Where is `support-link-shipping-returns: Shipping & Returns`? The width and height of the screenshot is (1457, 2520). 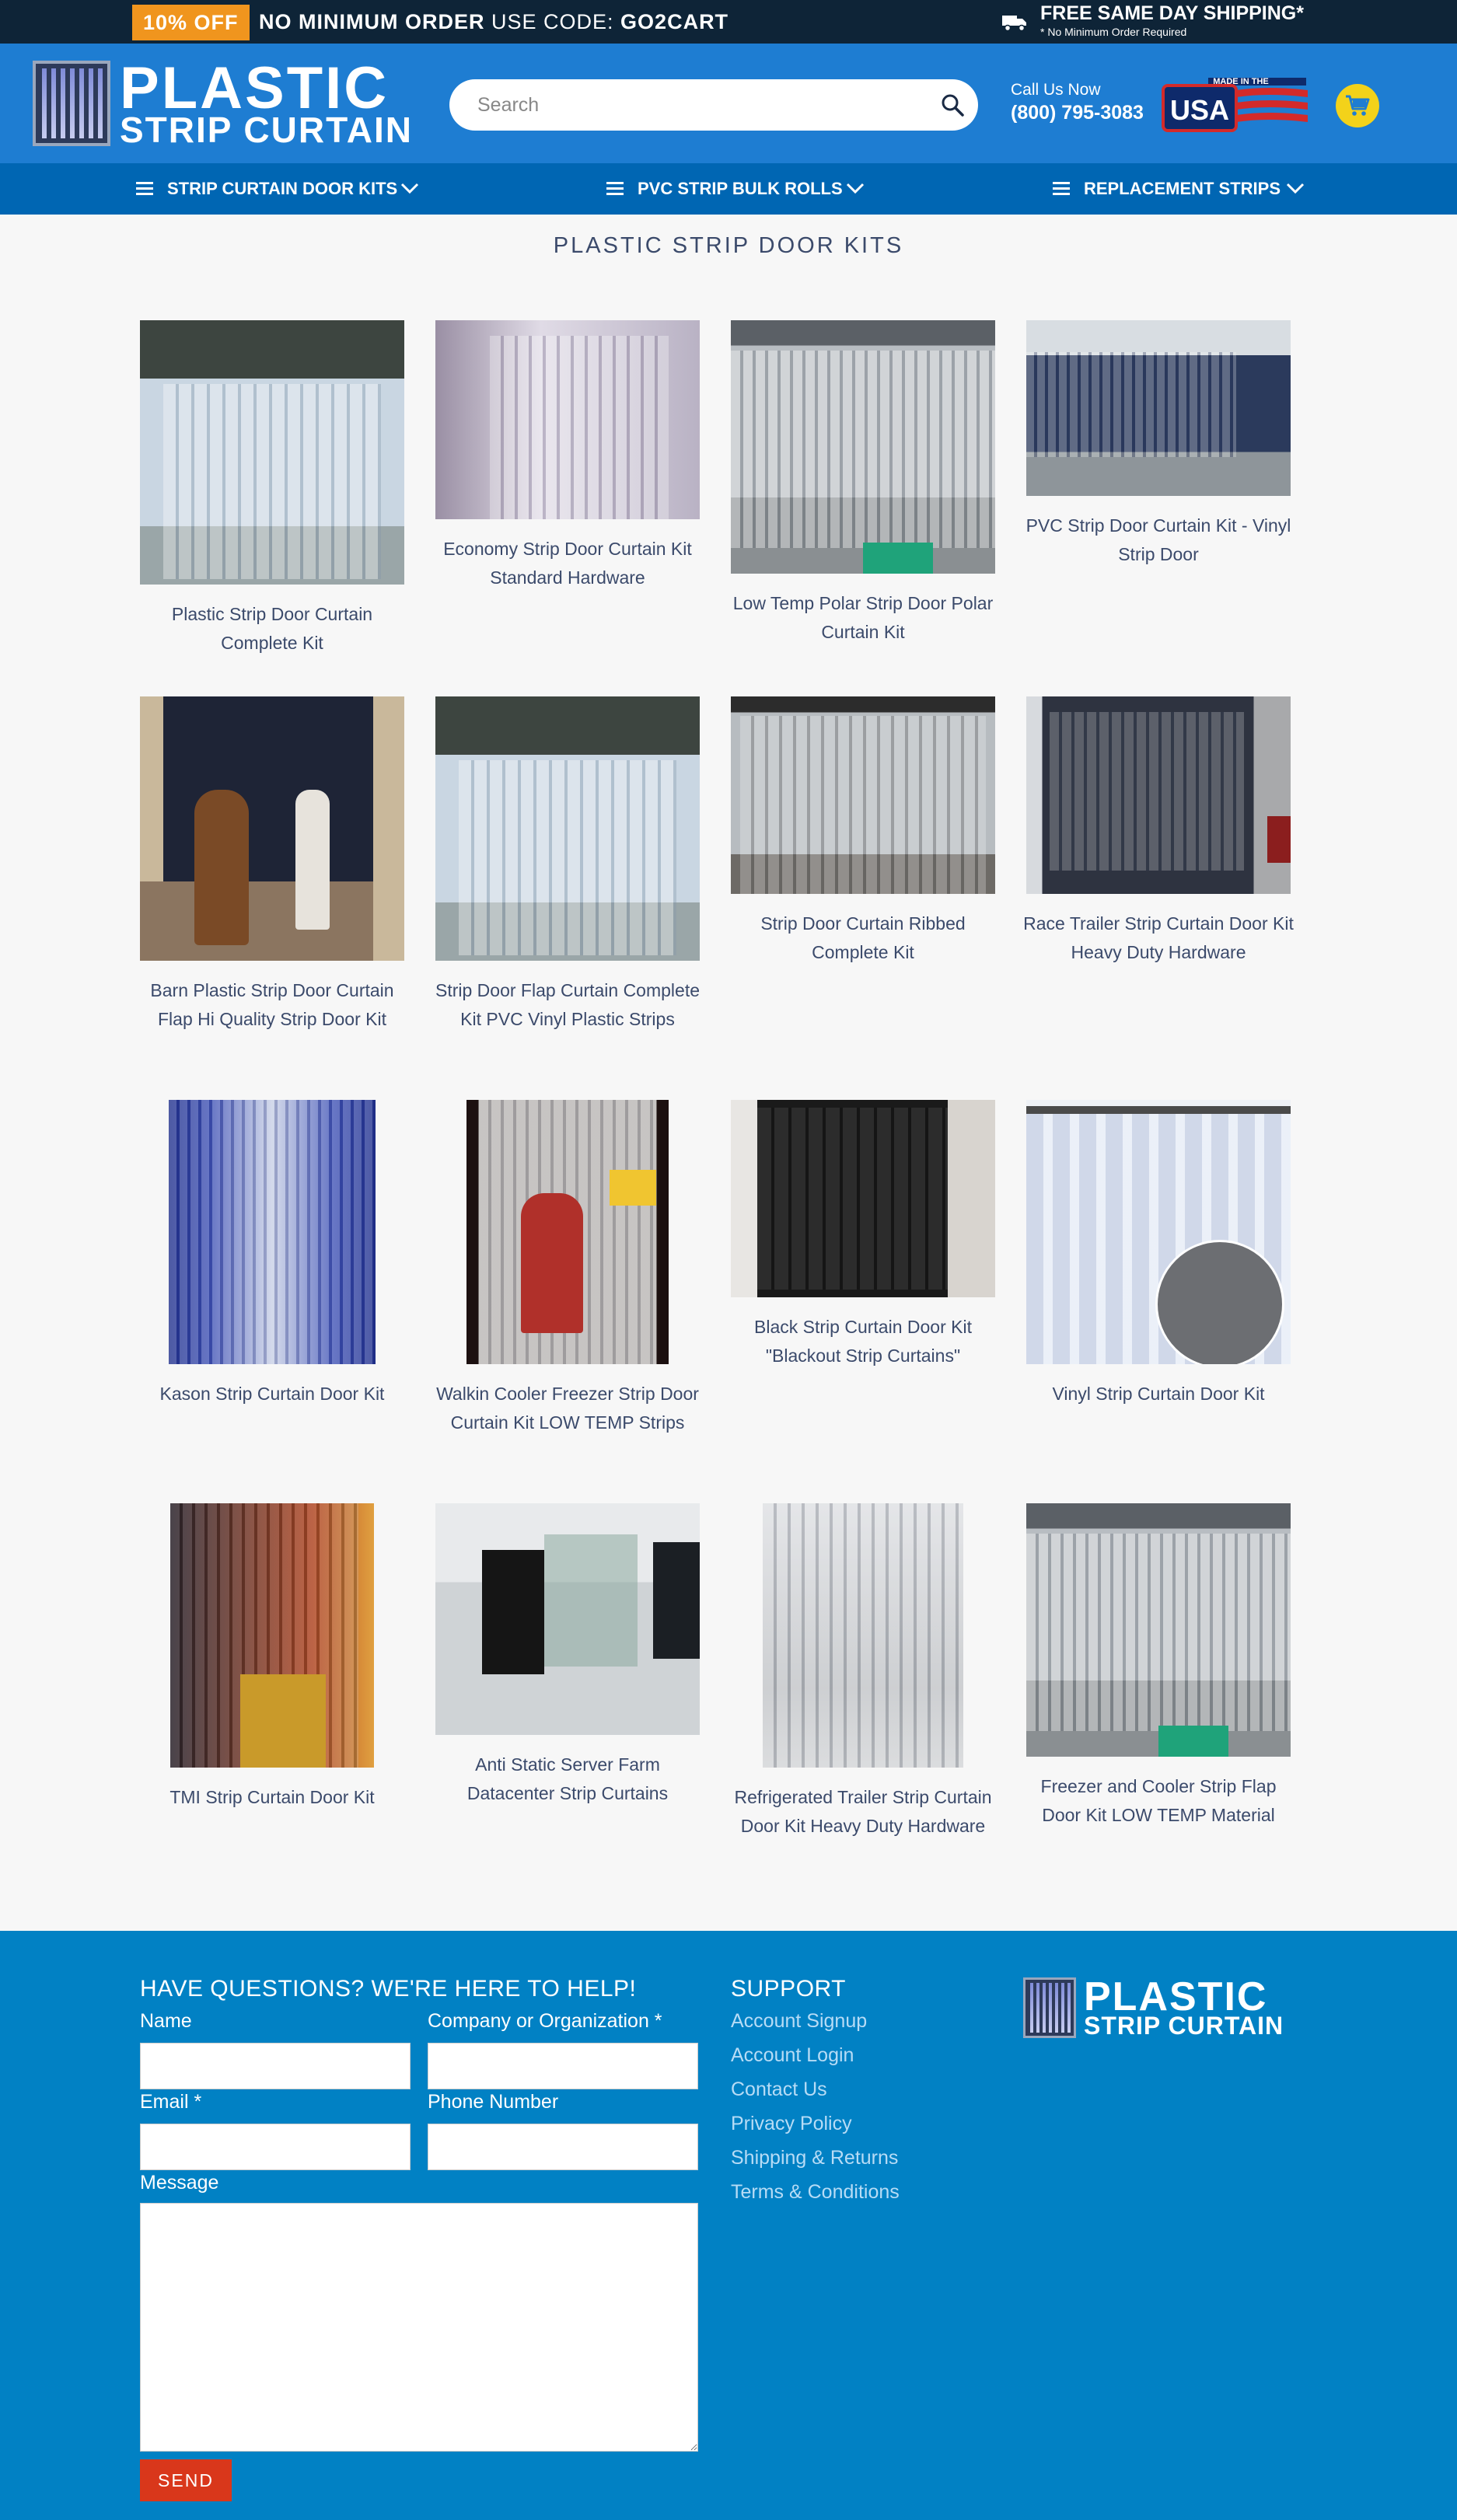
support-link-shipping-returns: Shipping & Returns is located at coordinates (814, 2158).